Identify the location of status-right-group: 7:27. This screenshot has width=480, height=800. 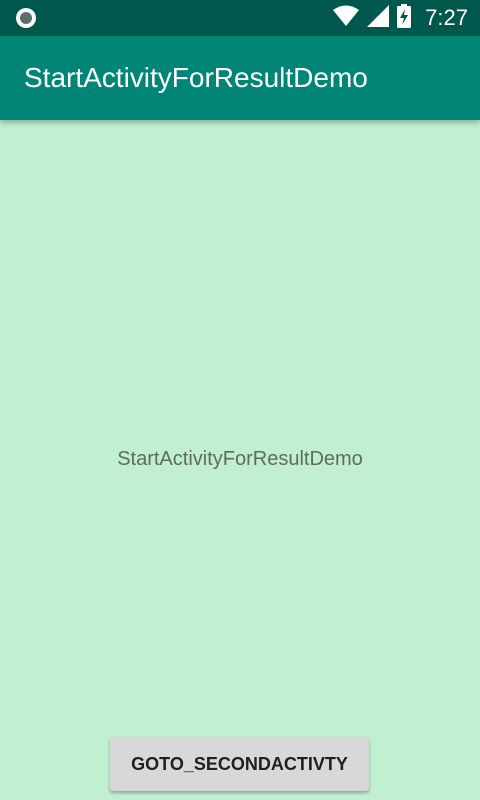
(400, 18).